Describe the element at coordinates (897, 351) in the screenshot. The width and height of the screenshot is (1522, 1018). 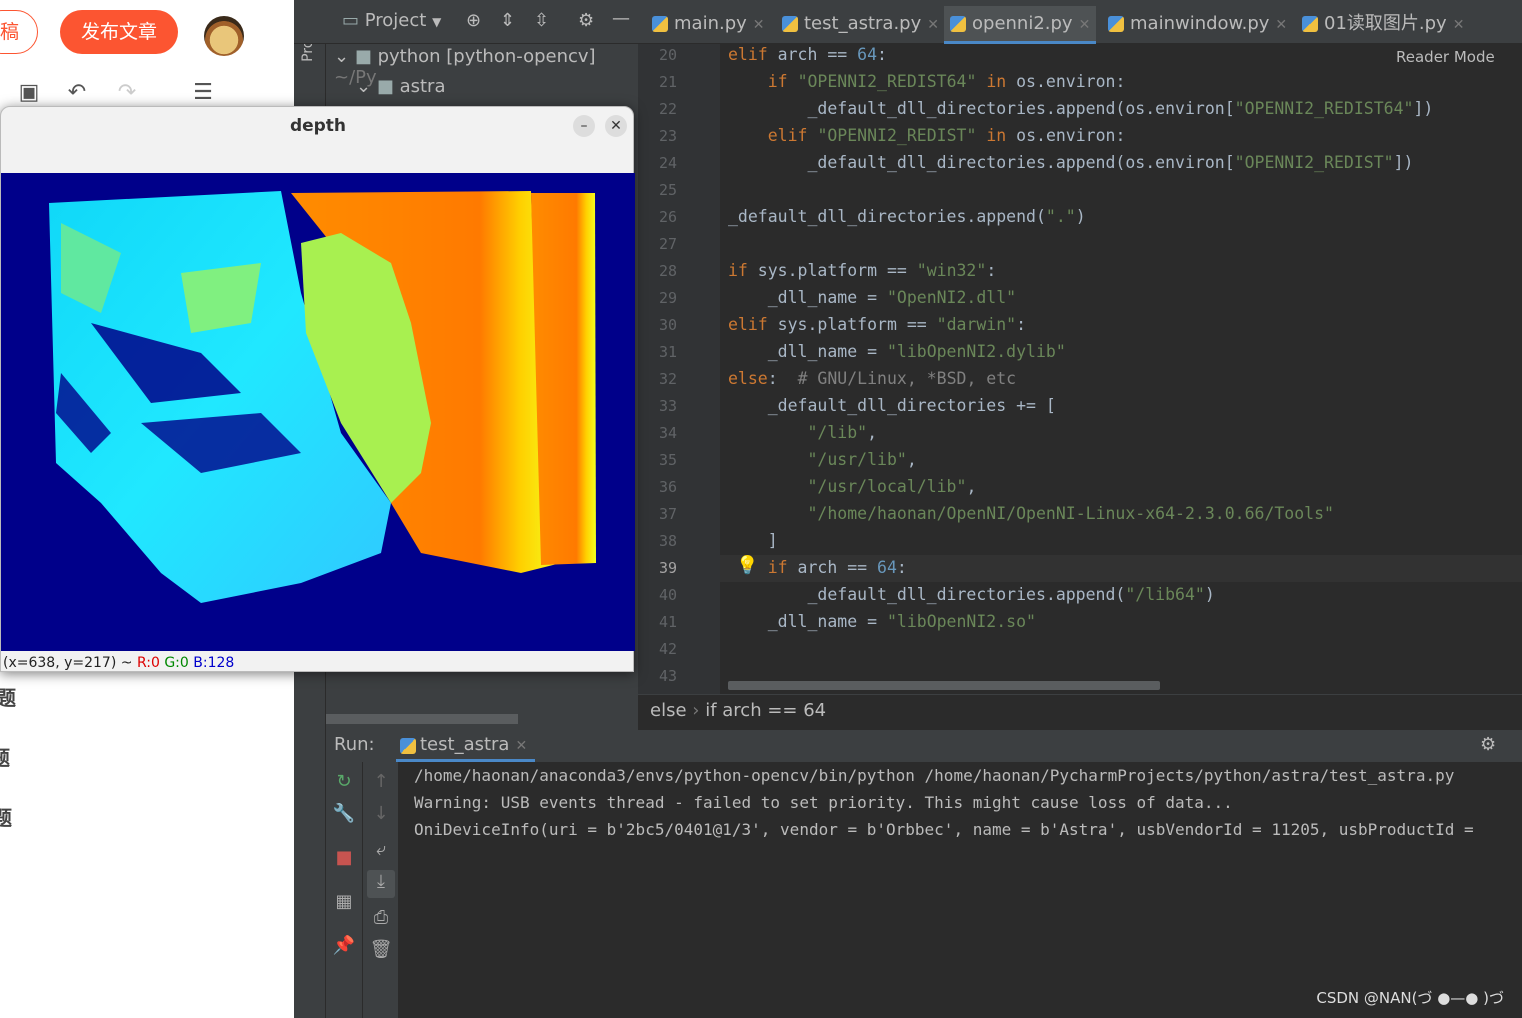
I see `code-line: _dll_name = "libOpenNI2.dylib"` at that location.